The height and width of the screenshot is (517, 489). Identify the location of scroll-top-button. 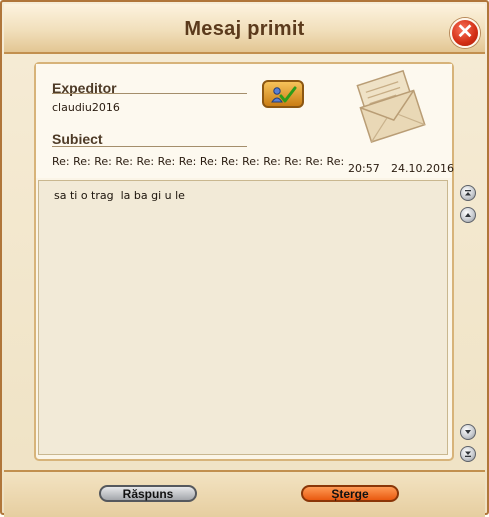
(468, 193).